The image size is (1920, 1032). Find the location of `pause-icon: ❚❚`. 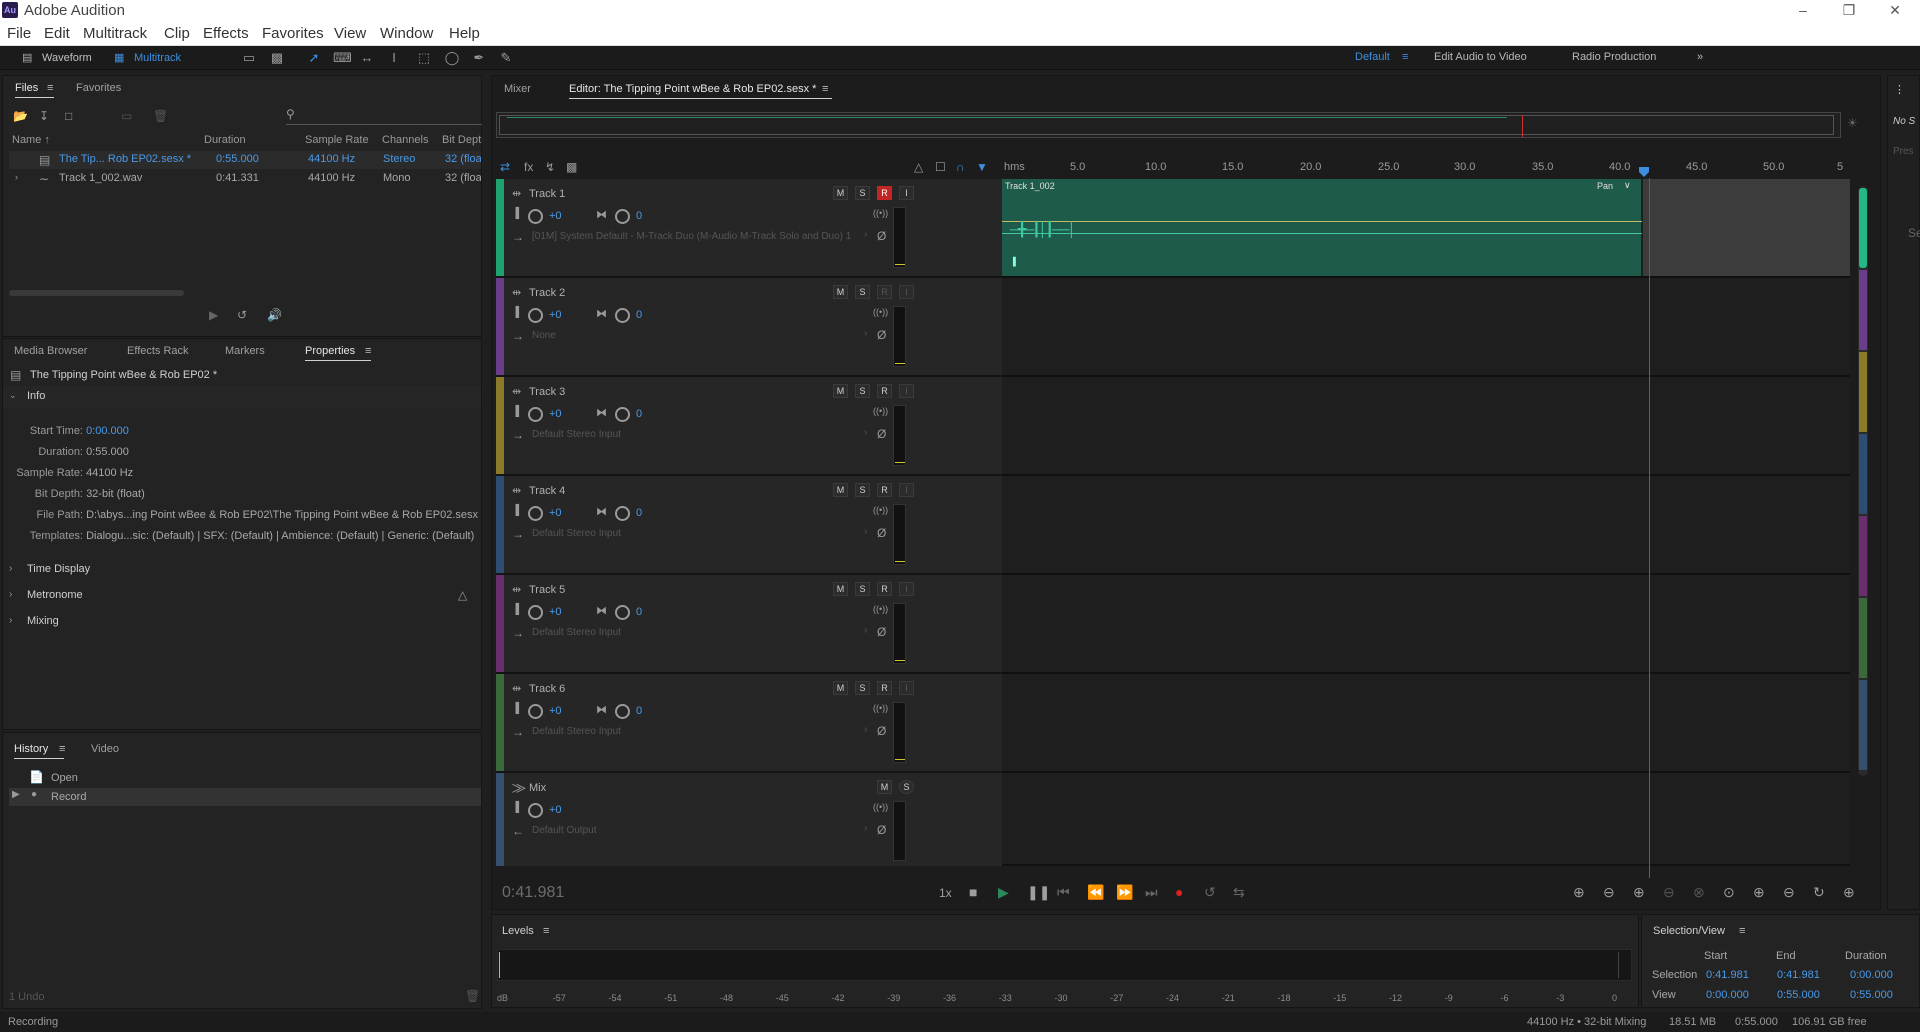

pause-icon: ❚❚ is located at coordinates (1038, 892).